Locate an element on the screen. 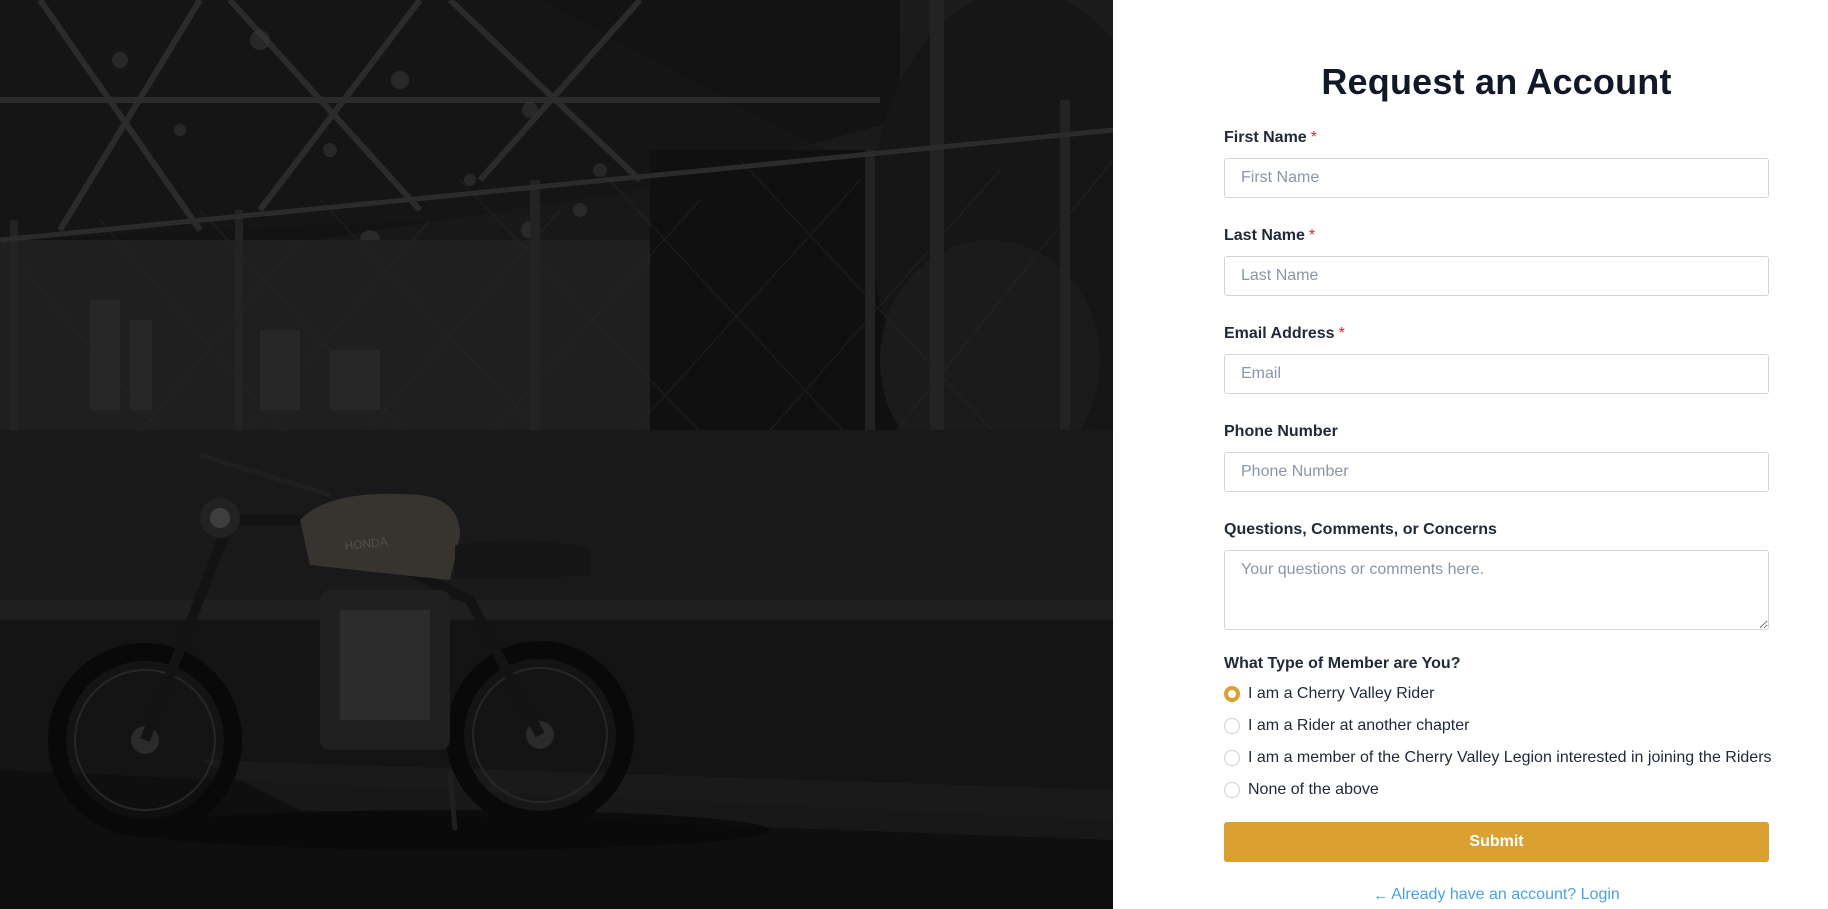 The image size is (1828, 909). first-name-label: First Name is located at coordinates (1265, 137).